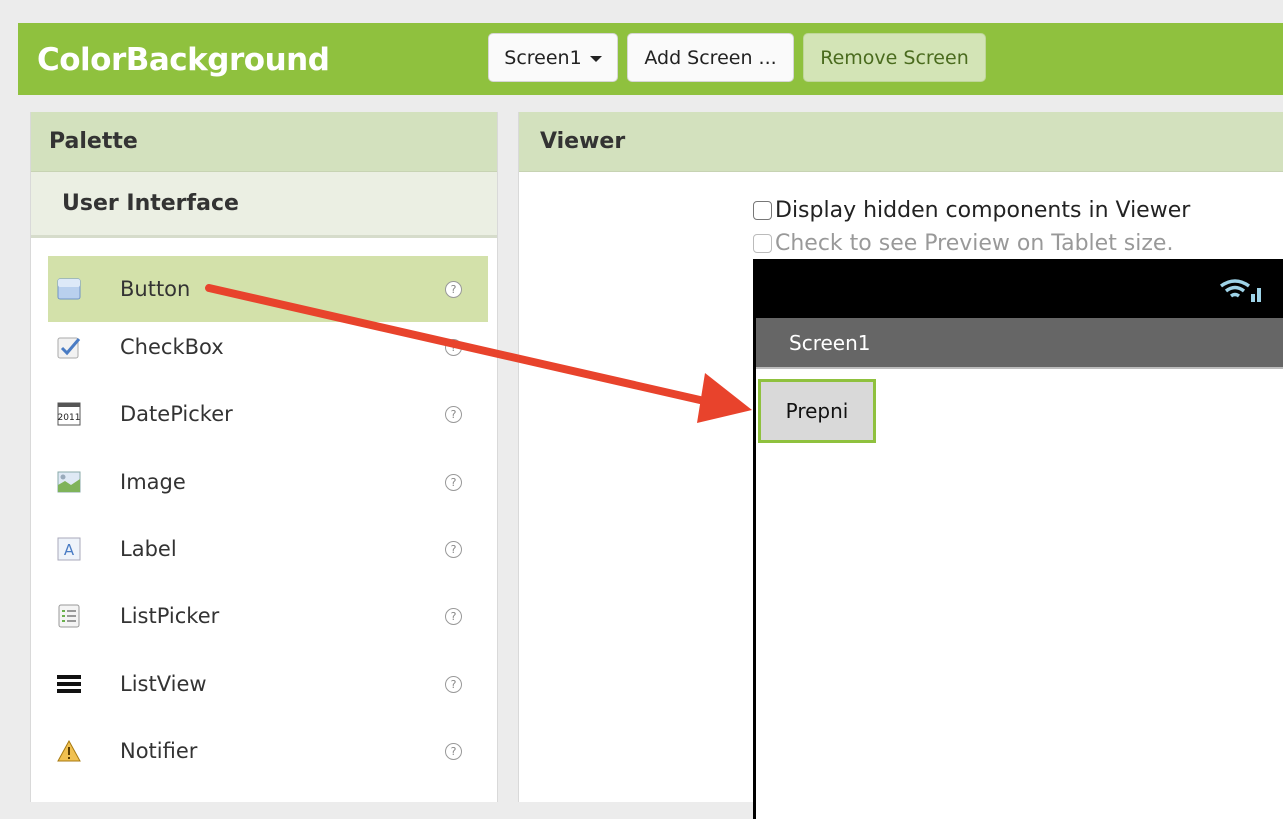  I want to click on palette-item-datepicker: 2011 DatePicker ?, so click(268, 414).